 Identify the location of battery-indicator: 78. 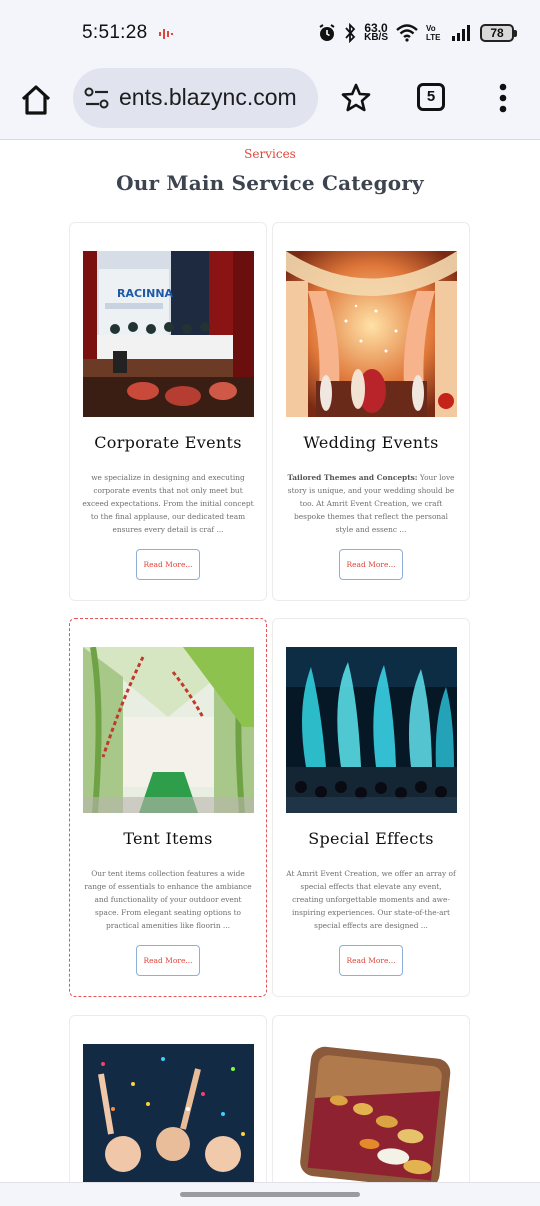
(498, 33).